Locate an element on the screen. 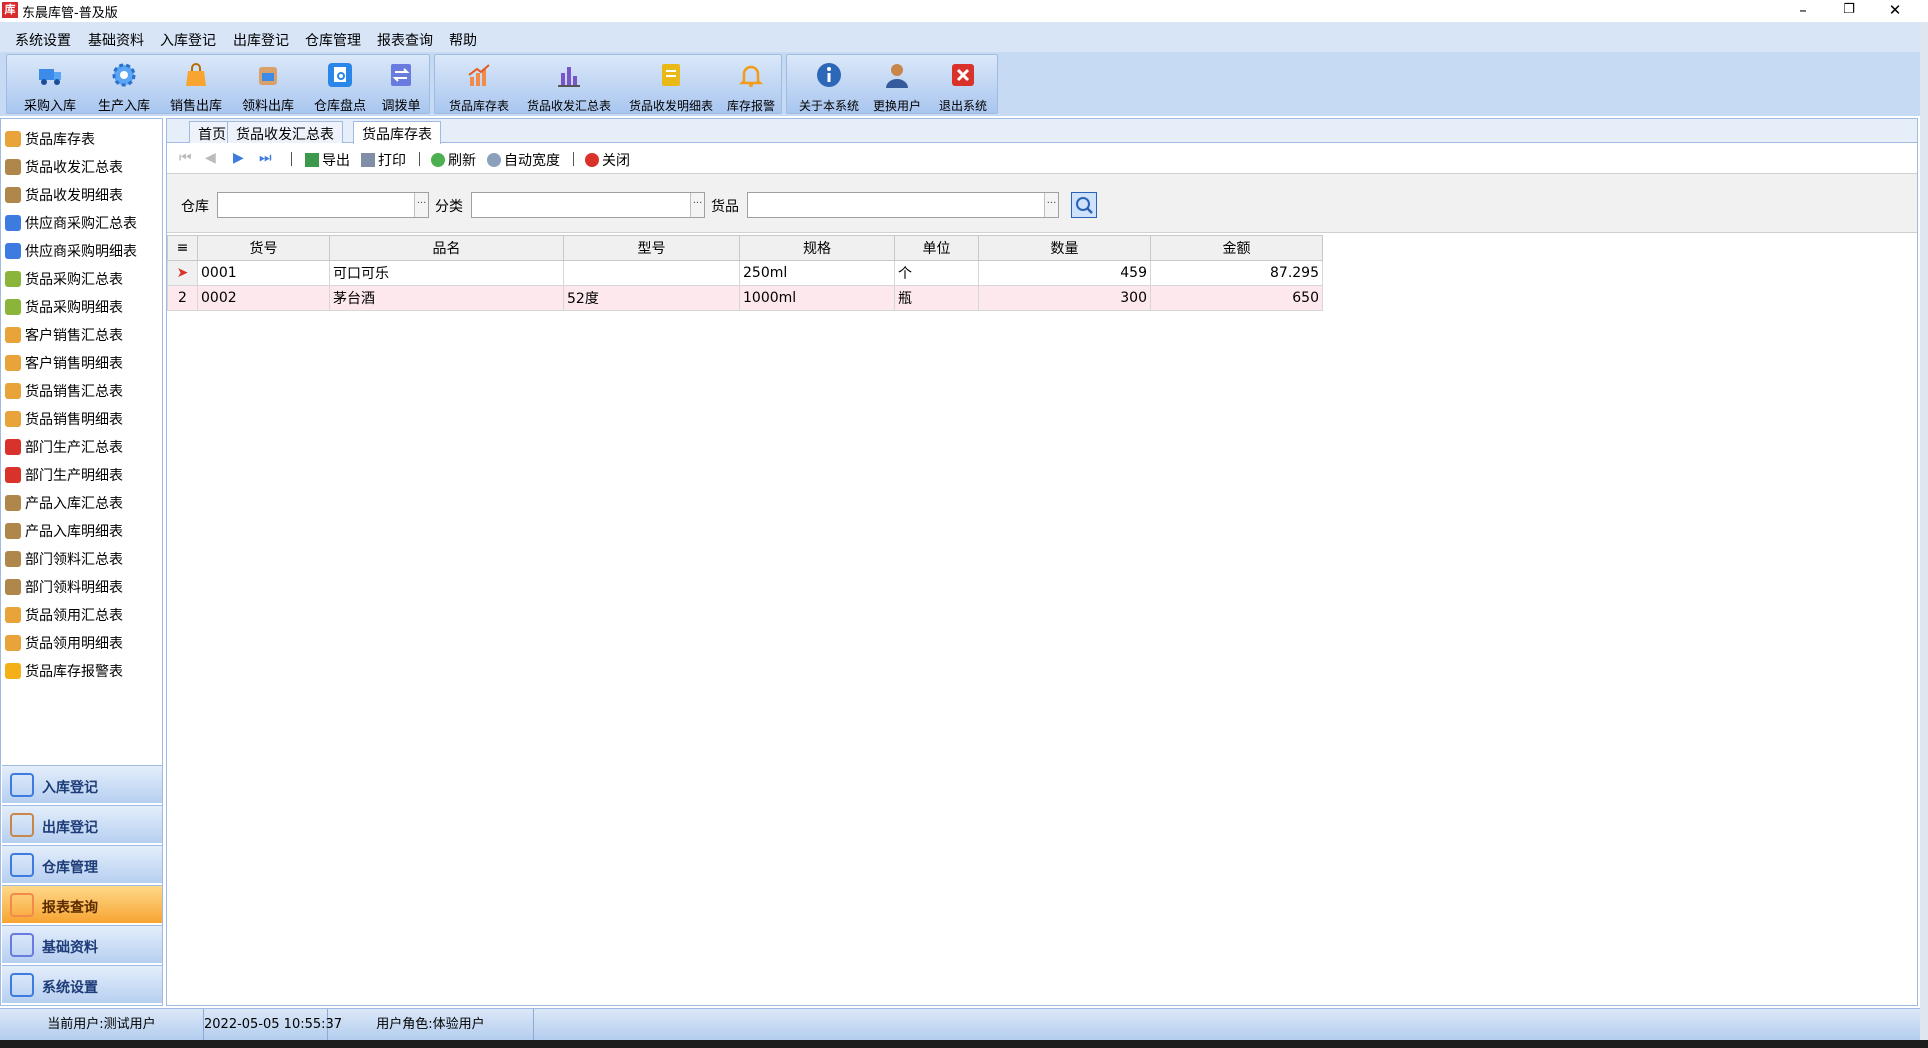 This screenshot has width=1928, height=1048. toolbar-group-operations: 采购入库 生产入库 销售出库 领料出库 仓库盘点 调拨单 is located at coordinates (218, 84).